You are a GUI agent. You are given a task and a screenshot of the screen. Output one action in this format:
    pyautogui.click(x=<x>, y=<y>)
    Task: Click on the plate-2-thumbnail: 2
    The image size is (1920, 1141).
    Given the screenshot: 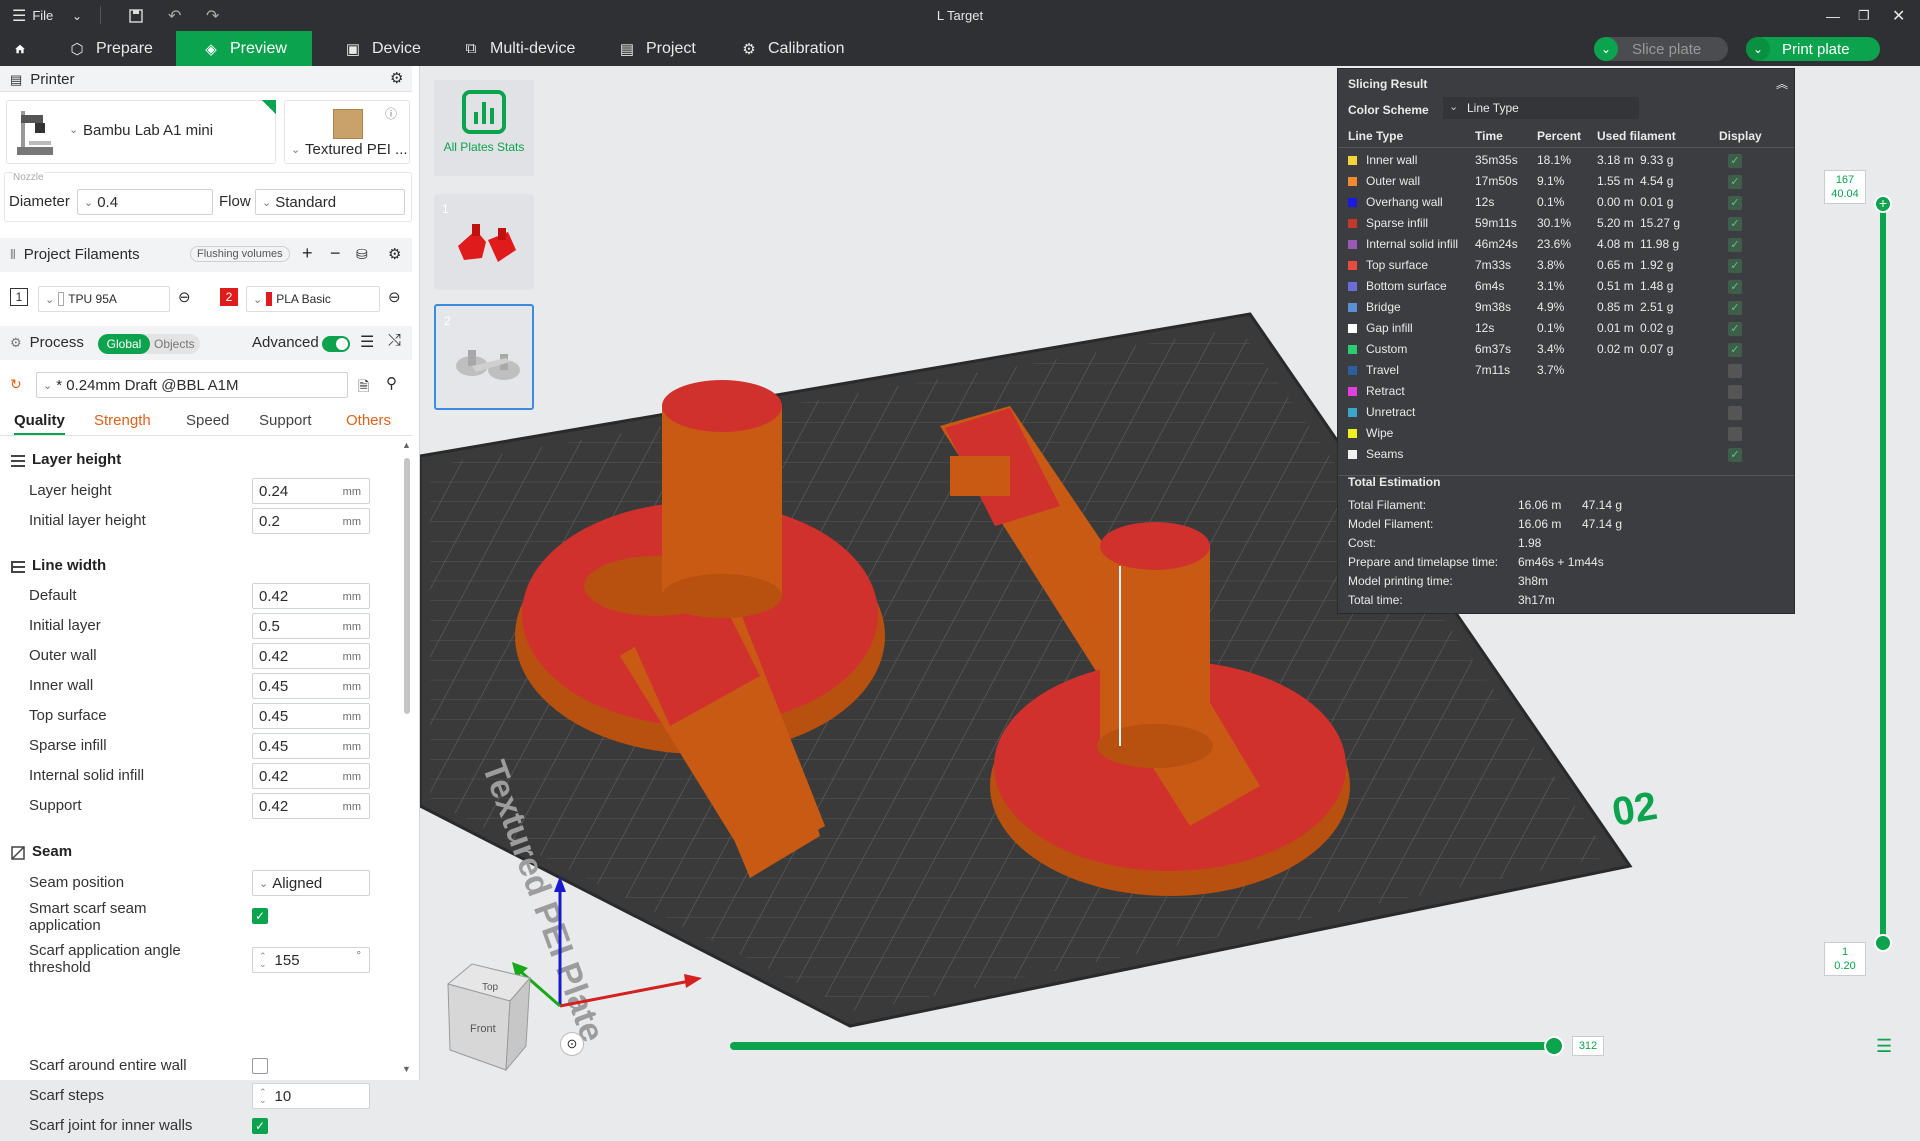 What is the action you would take?
    pyautogui.click(x=484, y=357)
    